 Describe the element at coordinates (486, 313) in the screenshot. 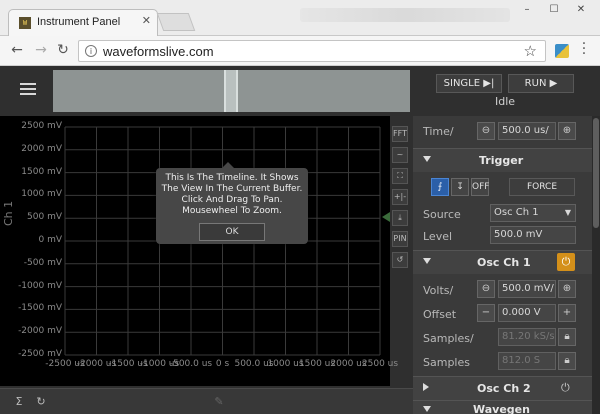

I see `offset-minus-button: −` at that location.